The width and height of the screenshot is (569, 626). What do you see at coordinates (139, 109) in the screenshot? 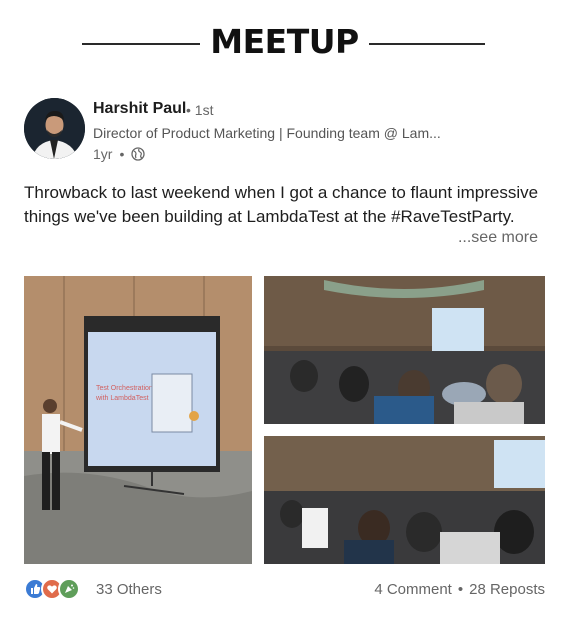
I see `author-name: Harshit Paul` at bounding box center [139, 109].